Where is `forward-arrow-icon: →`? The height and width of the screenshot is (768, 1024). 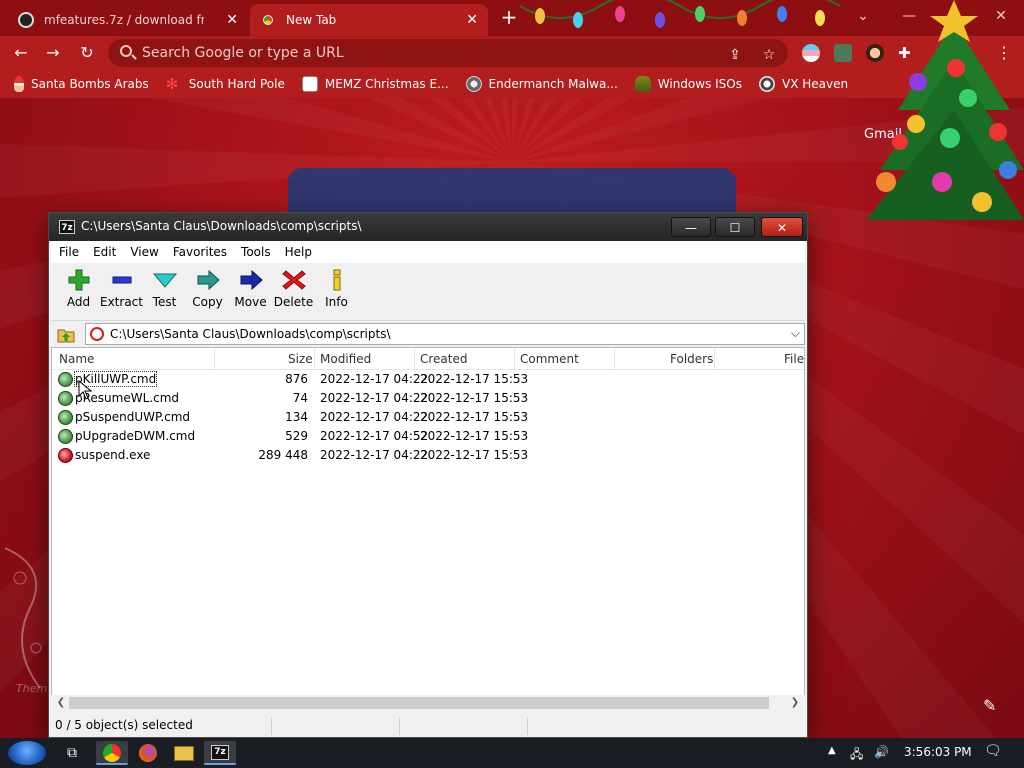 forward-arrow-icon: → is located at coordinates (53, 53).